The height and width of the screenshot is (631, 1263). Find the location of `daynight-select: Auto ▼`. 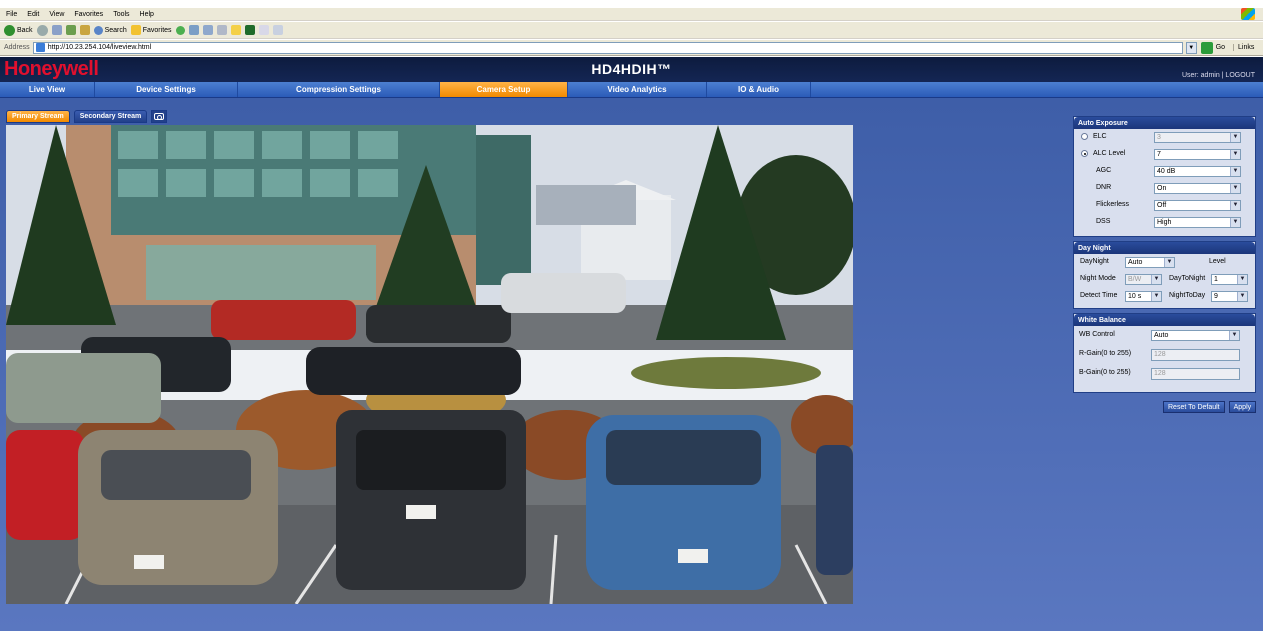

daynight-select: Auto ▼ is located at coordinates (1150, 262).